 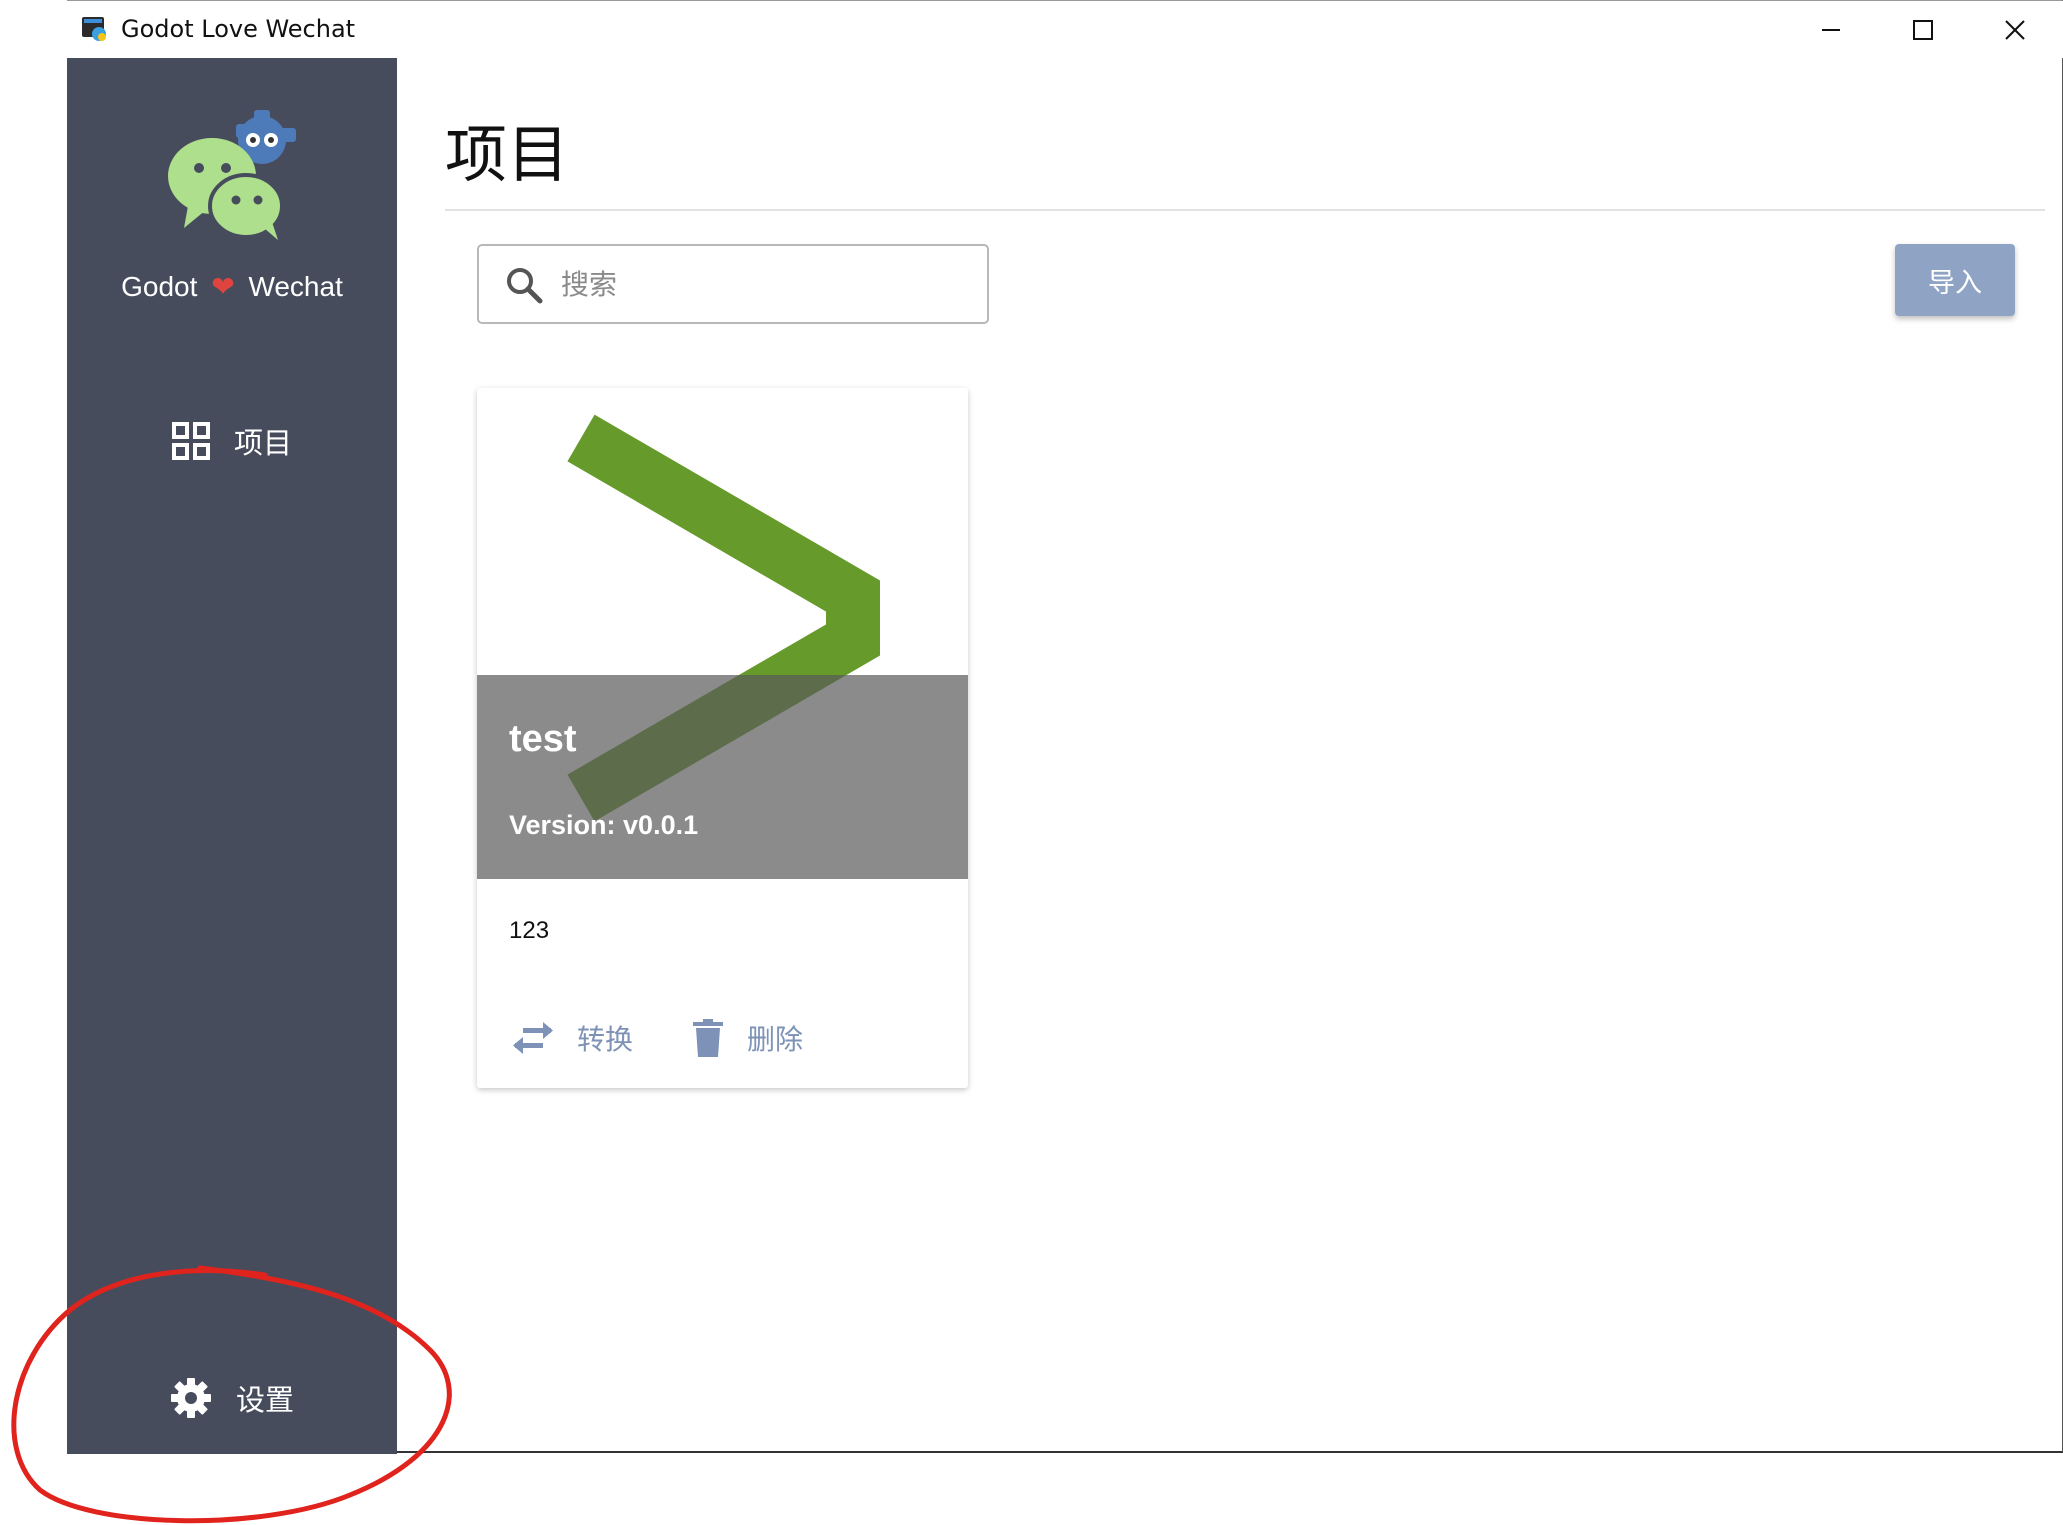 I want to click on project-card: test Version: v0.0.1 123 转换 删除, so click(x=722, y=738).